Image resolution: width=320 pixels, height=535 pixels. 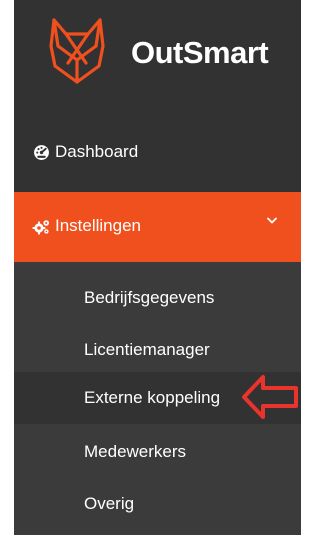 I want to click on submenu-item-label: Medewerkers, so click(x=135, y=451).